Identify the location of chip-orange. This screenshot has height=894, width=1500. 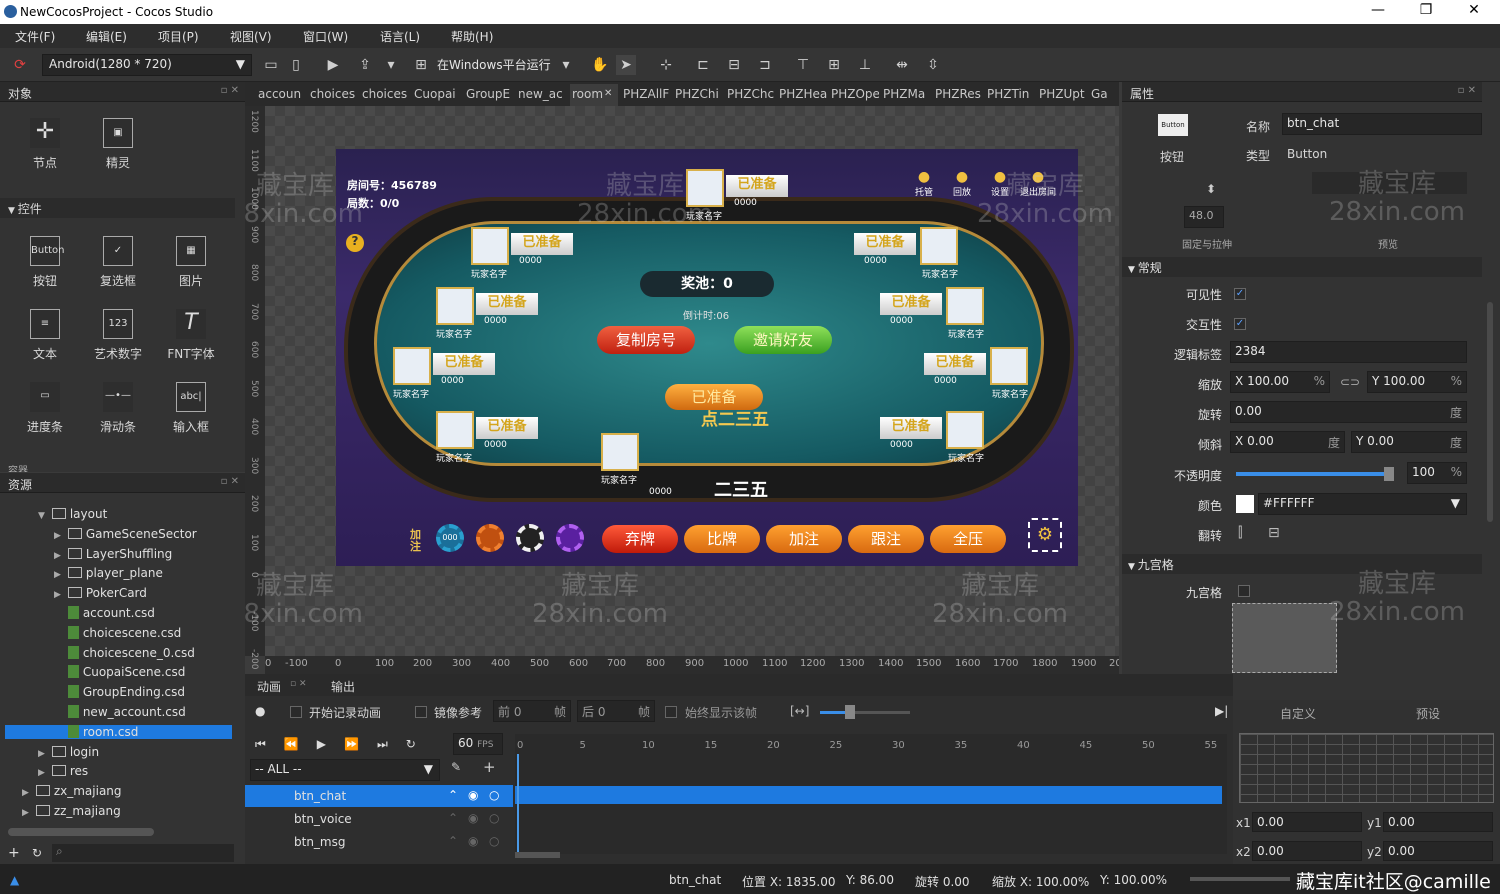
(490, 538).